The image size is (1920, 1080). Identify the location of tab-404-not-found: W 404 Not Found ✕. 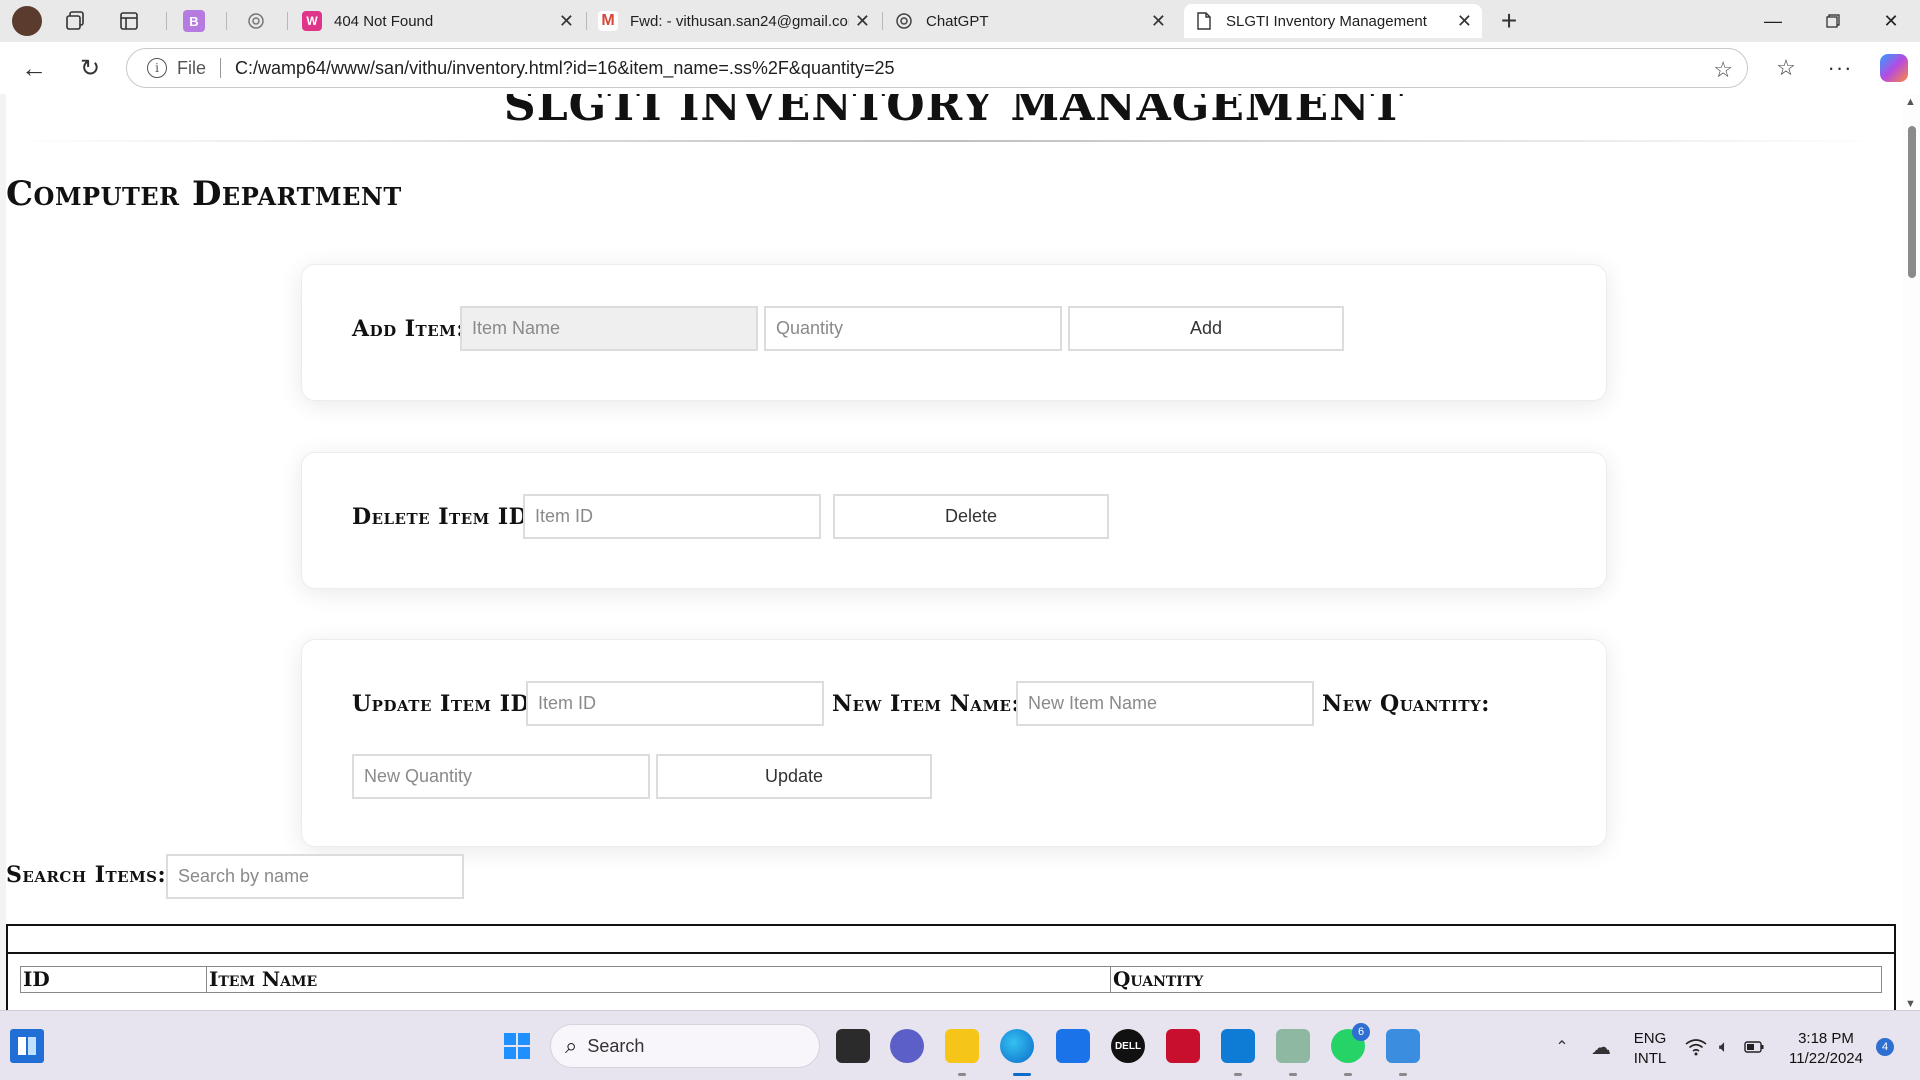
(438, 21).